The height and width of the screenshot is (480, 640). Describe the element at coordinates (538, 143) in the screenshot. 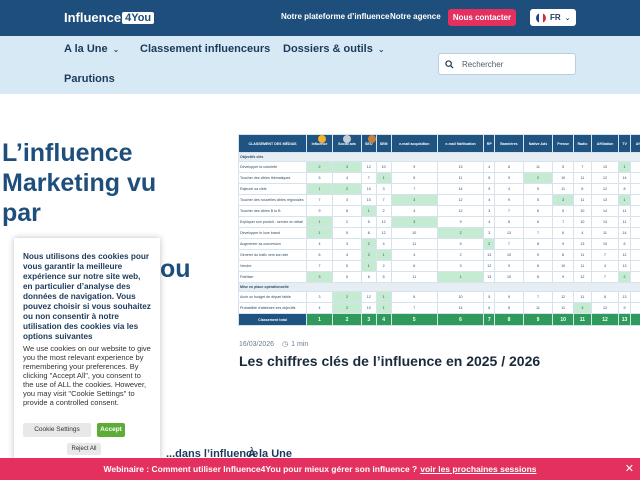

I see `table-header-cell: Native Ads` at that location.